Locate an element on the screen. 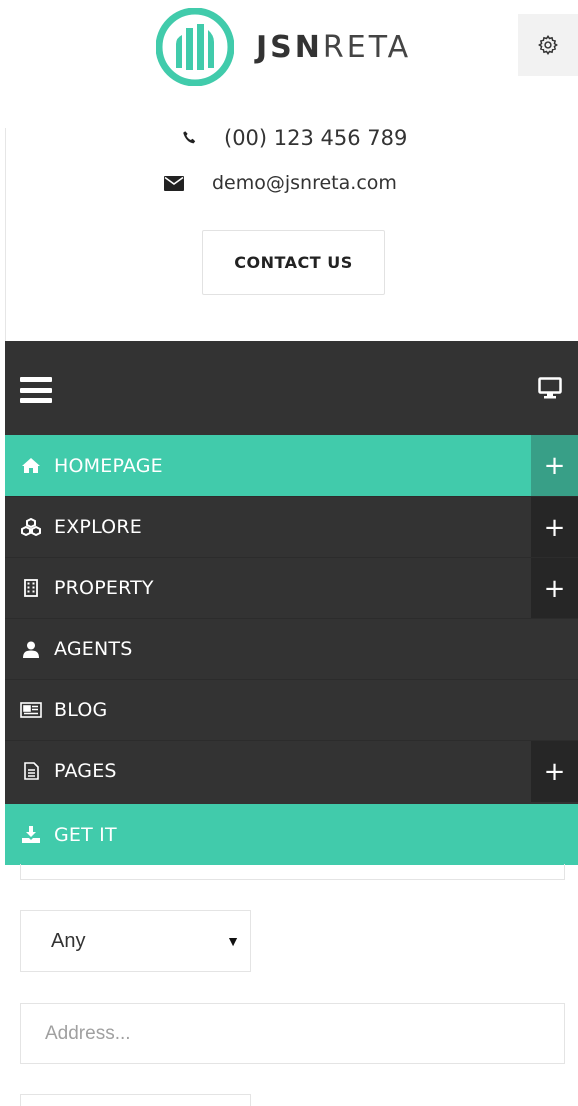  menu-item-explore: EXPLORE + is located at coordinates (291, 527).